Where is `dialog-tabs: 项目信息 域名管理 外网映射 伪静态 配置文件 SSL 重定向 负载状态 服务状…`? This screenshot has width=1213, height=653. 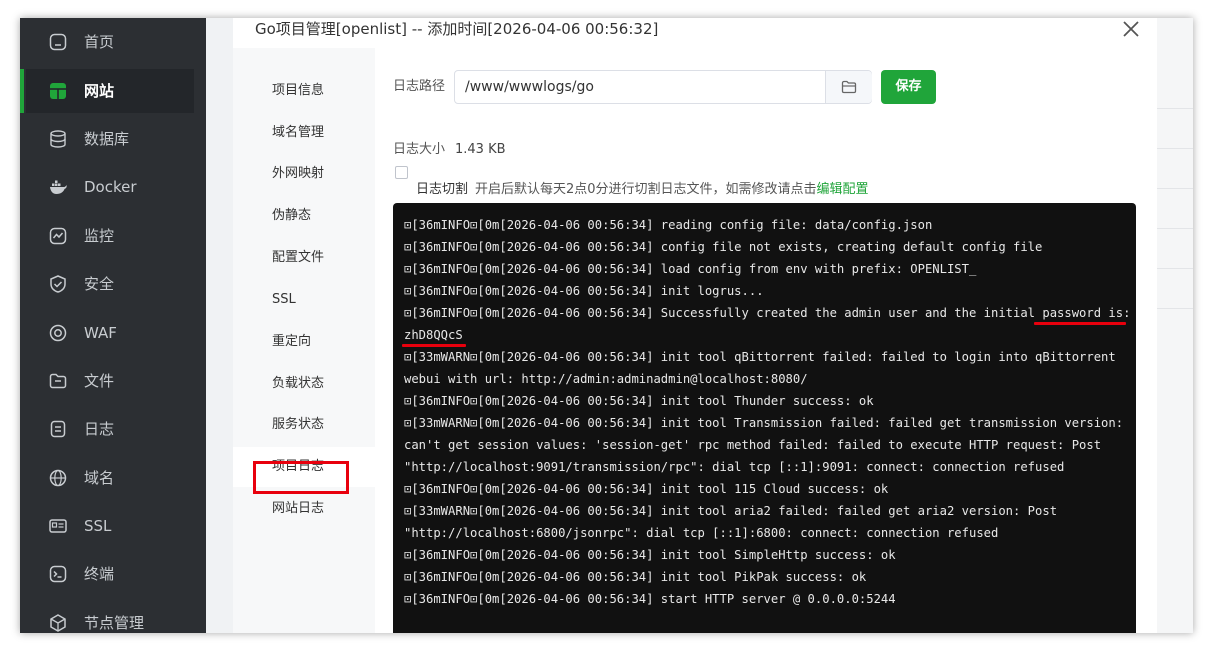
dialog-tabs: 项目信息 域名管理 外网映射 伪静态 配置文件 SSL 重定向 负载状态 服务状… is located at coordinates (304, 340).